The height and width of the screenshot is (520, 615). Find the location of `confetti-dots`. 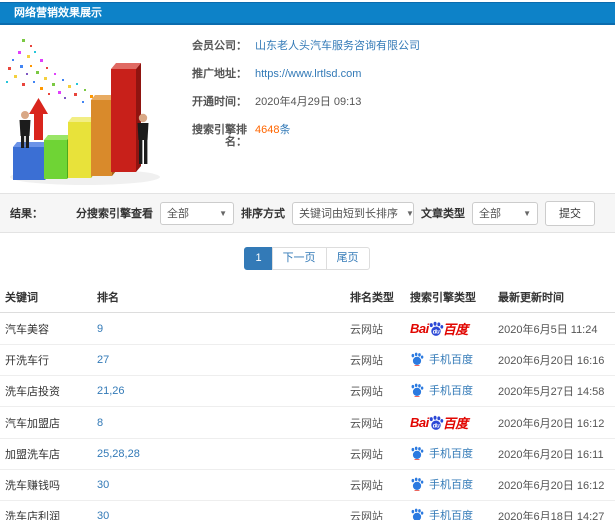

confetti-dots is located at coordinates (52, 71).